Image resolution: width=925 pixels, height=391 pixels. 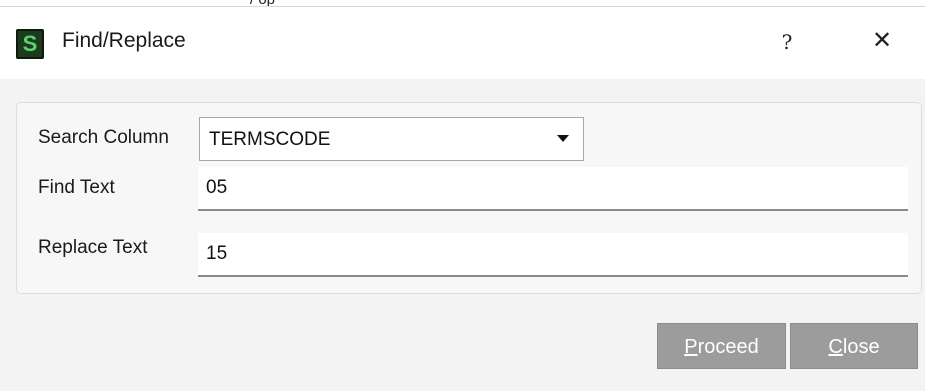 What do you see at coordinates (553, 255) in the screenshot?
I see `replace-text-input` at bounding box center [553, 255].